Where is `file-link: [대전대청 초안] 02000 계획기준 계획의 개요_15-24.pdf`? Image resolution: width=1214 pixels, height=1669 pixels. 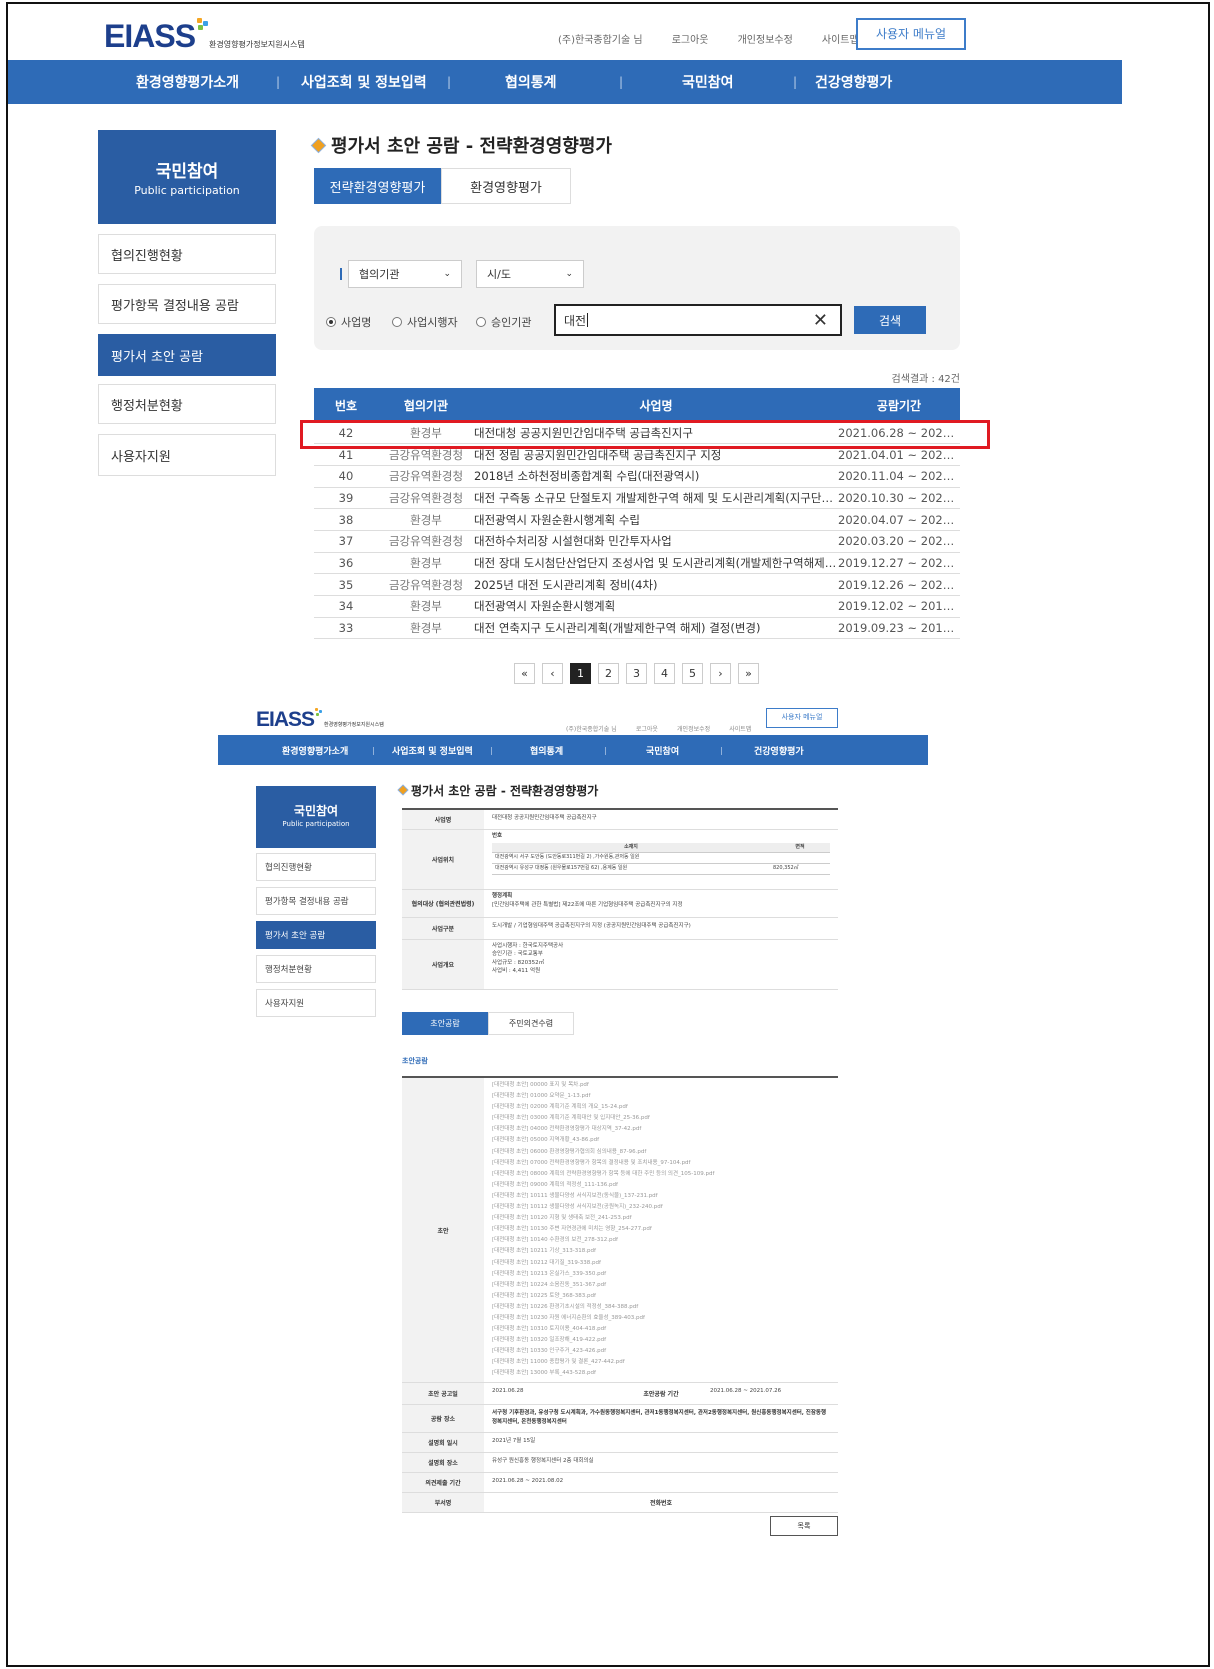 file-link: [대전대청 초안] 02000 계획기준 계획의 개요_15-24.pdf is located at coordinates (661, 1107).